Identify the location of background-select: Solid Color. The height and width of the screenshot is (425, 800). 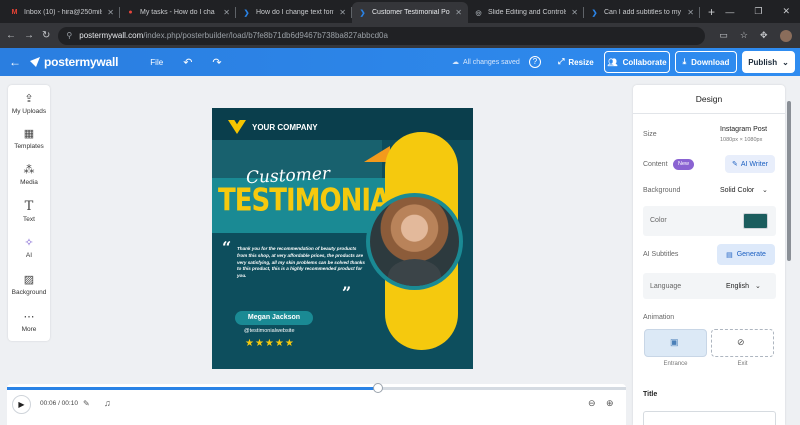
(737, 190).